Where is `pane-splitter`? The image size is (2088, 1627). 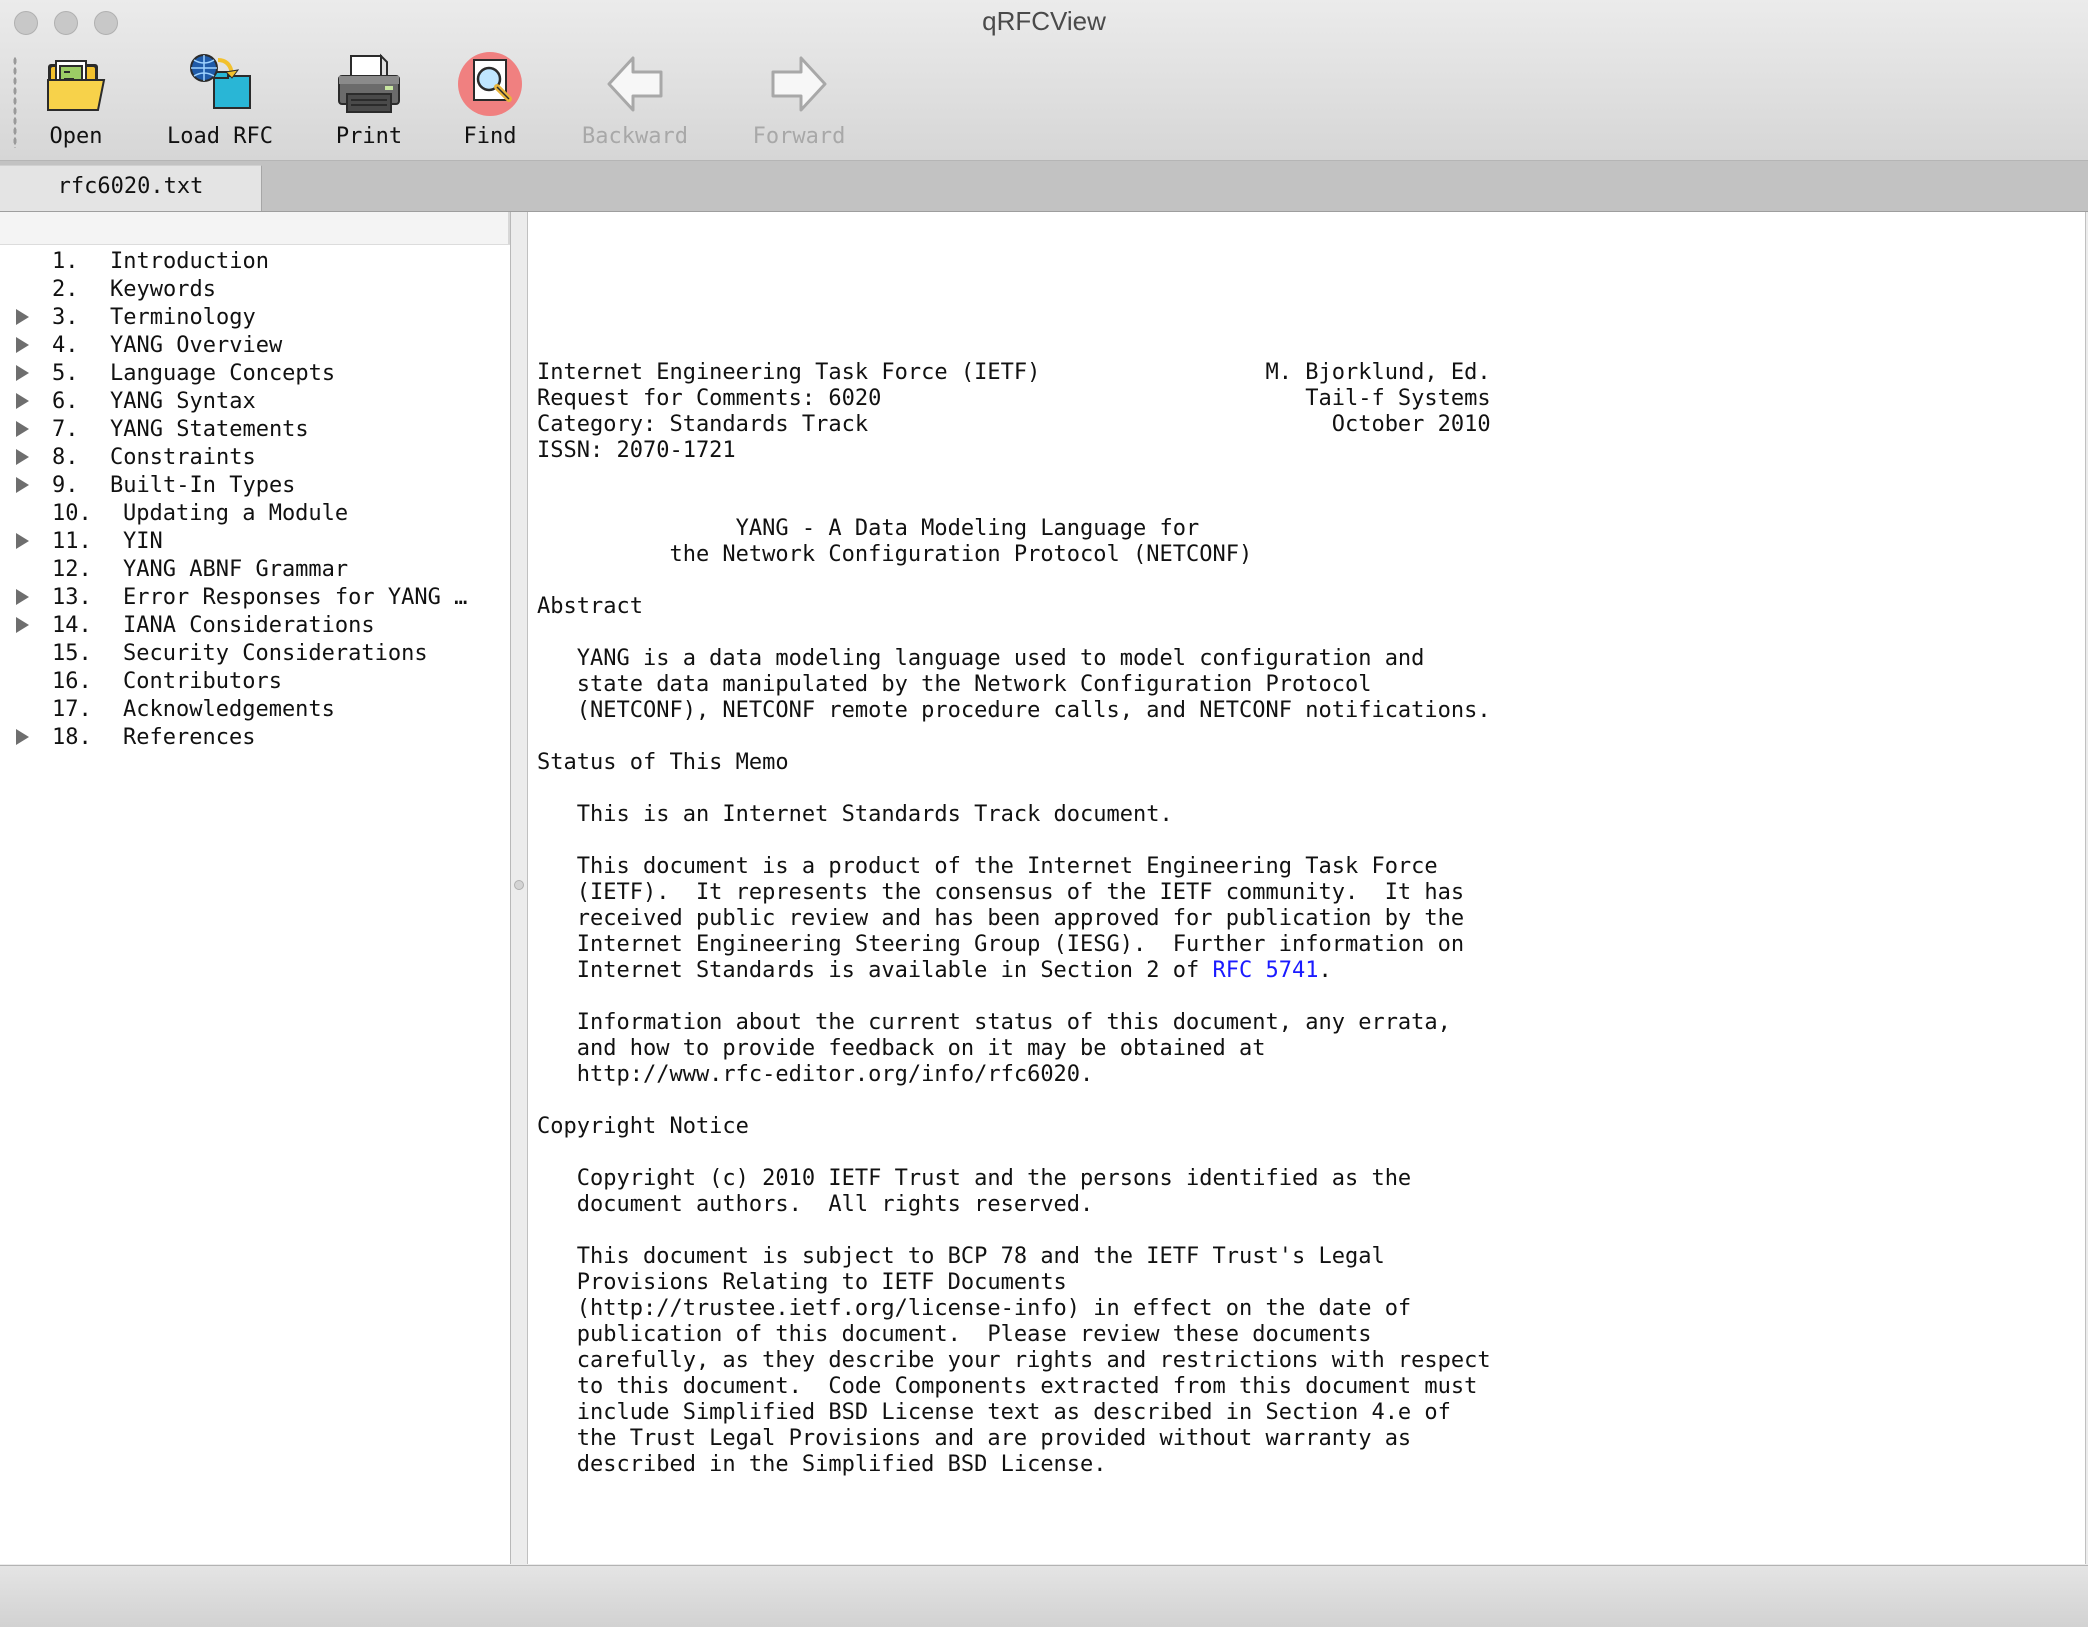 pane-splitter is located at coordinates (519, 888).